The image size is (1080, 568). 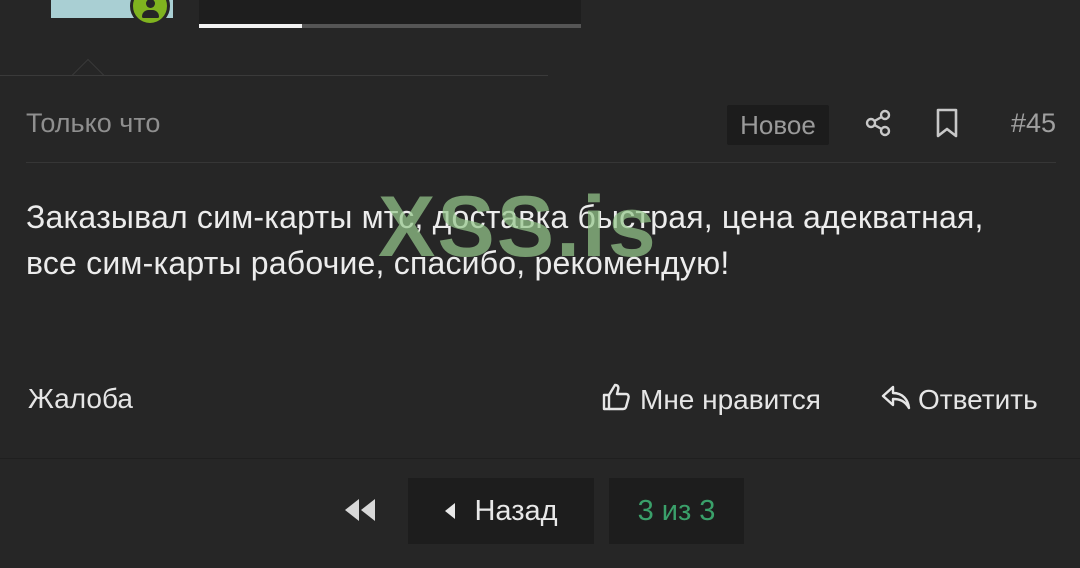 I want to click on previous-post-author-area, so click(x=540, y=38).